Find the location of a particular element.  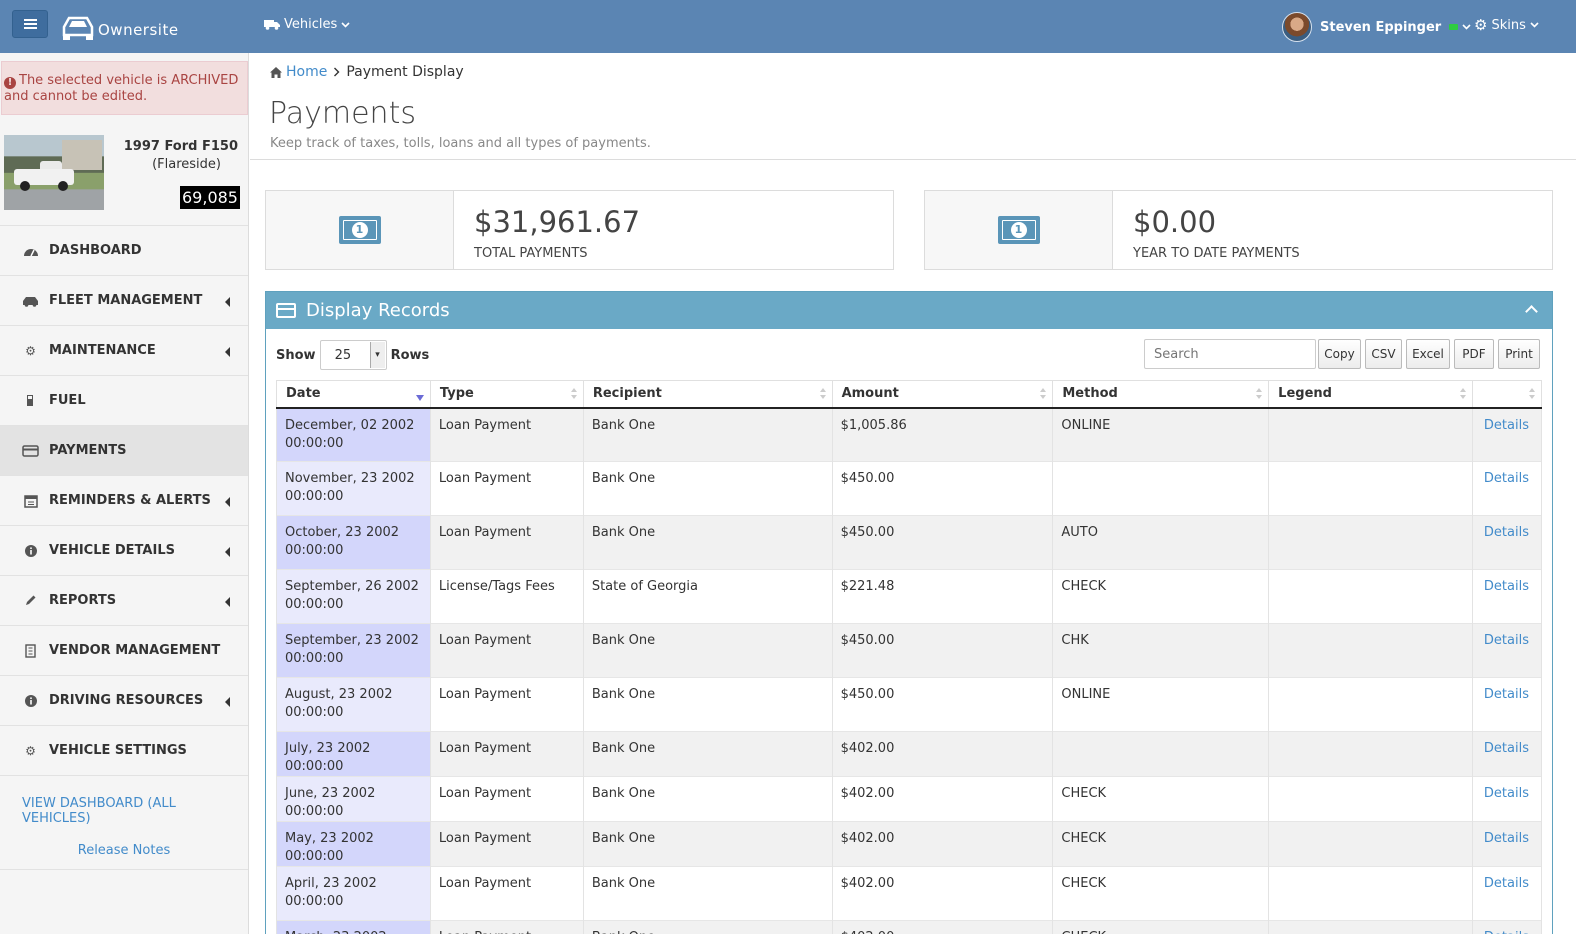

column-header-legend: Legend is located at coordinates (1370, 394).